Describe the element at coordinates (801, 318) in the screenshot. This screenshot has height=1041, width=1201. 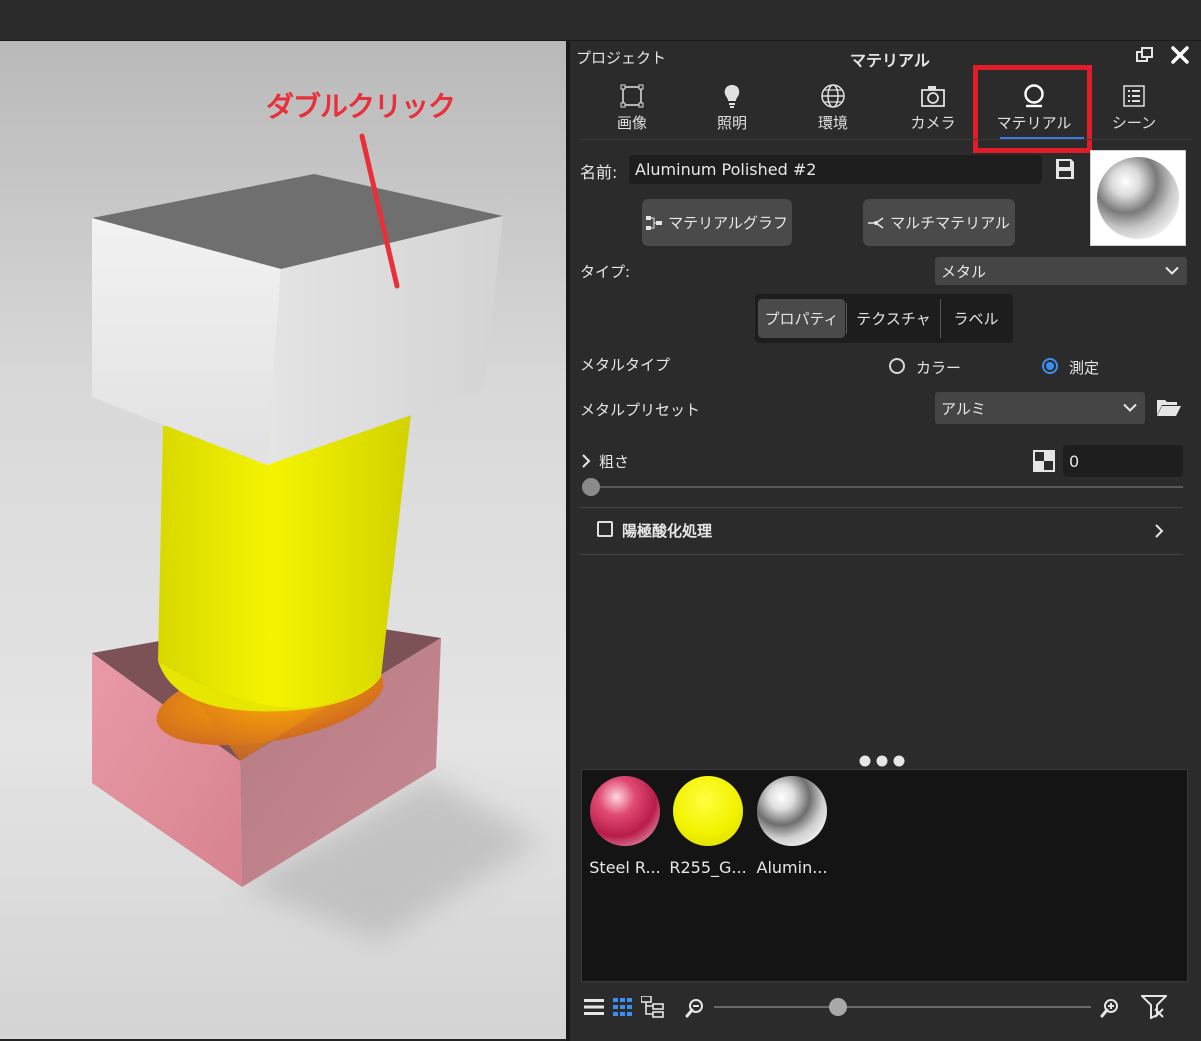
I see `subtab-properties: プロパティ` at that location.